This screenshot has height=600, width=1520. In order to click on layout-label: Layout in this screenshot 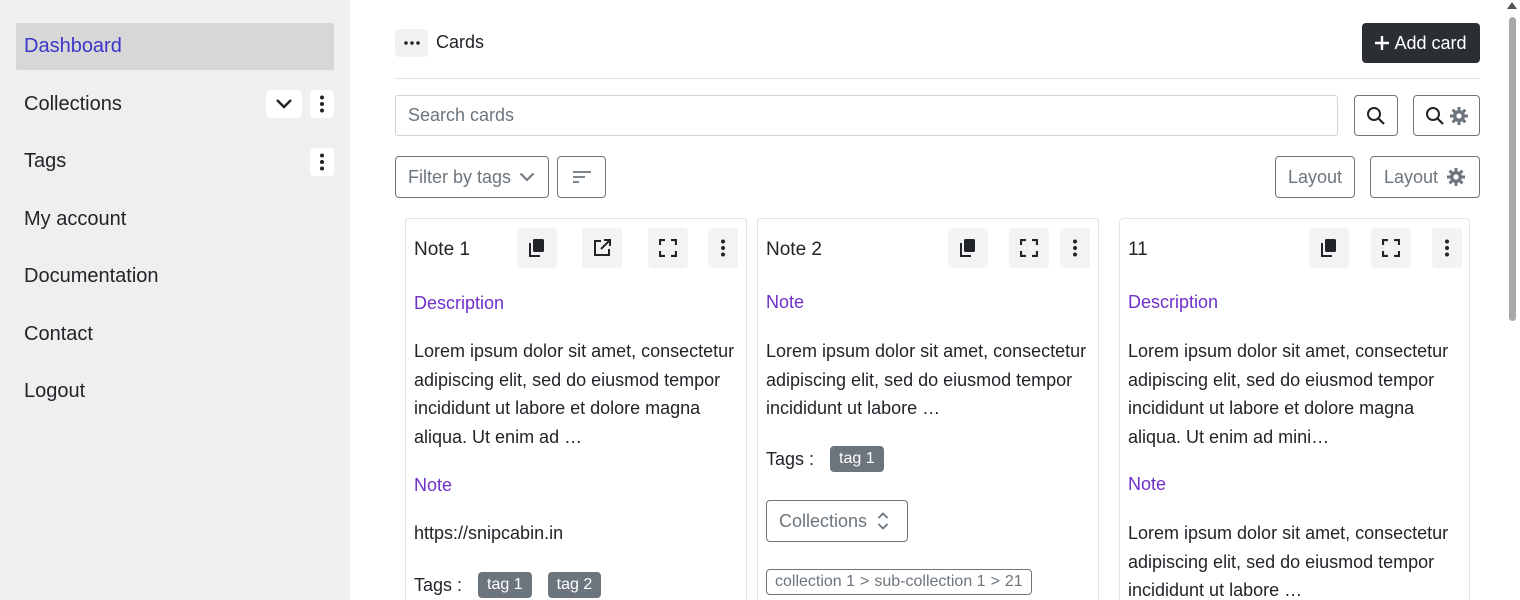, I will do `click(1315, 176)`.